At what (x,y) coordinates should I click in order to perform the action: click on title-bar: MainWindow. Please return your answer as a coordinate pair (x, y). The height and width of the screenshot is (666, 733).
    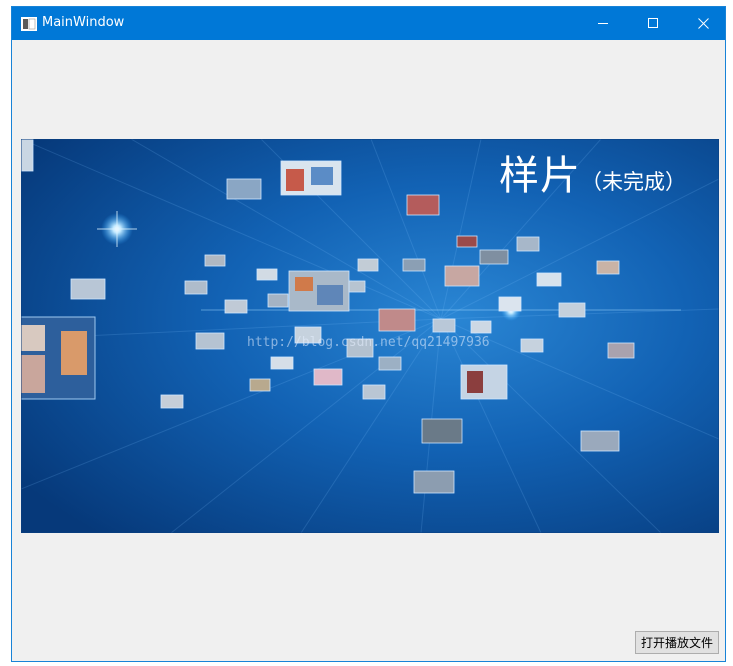
    Looking at the image, I should click on (368, 23).